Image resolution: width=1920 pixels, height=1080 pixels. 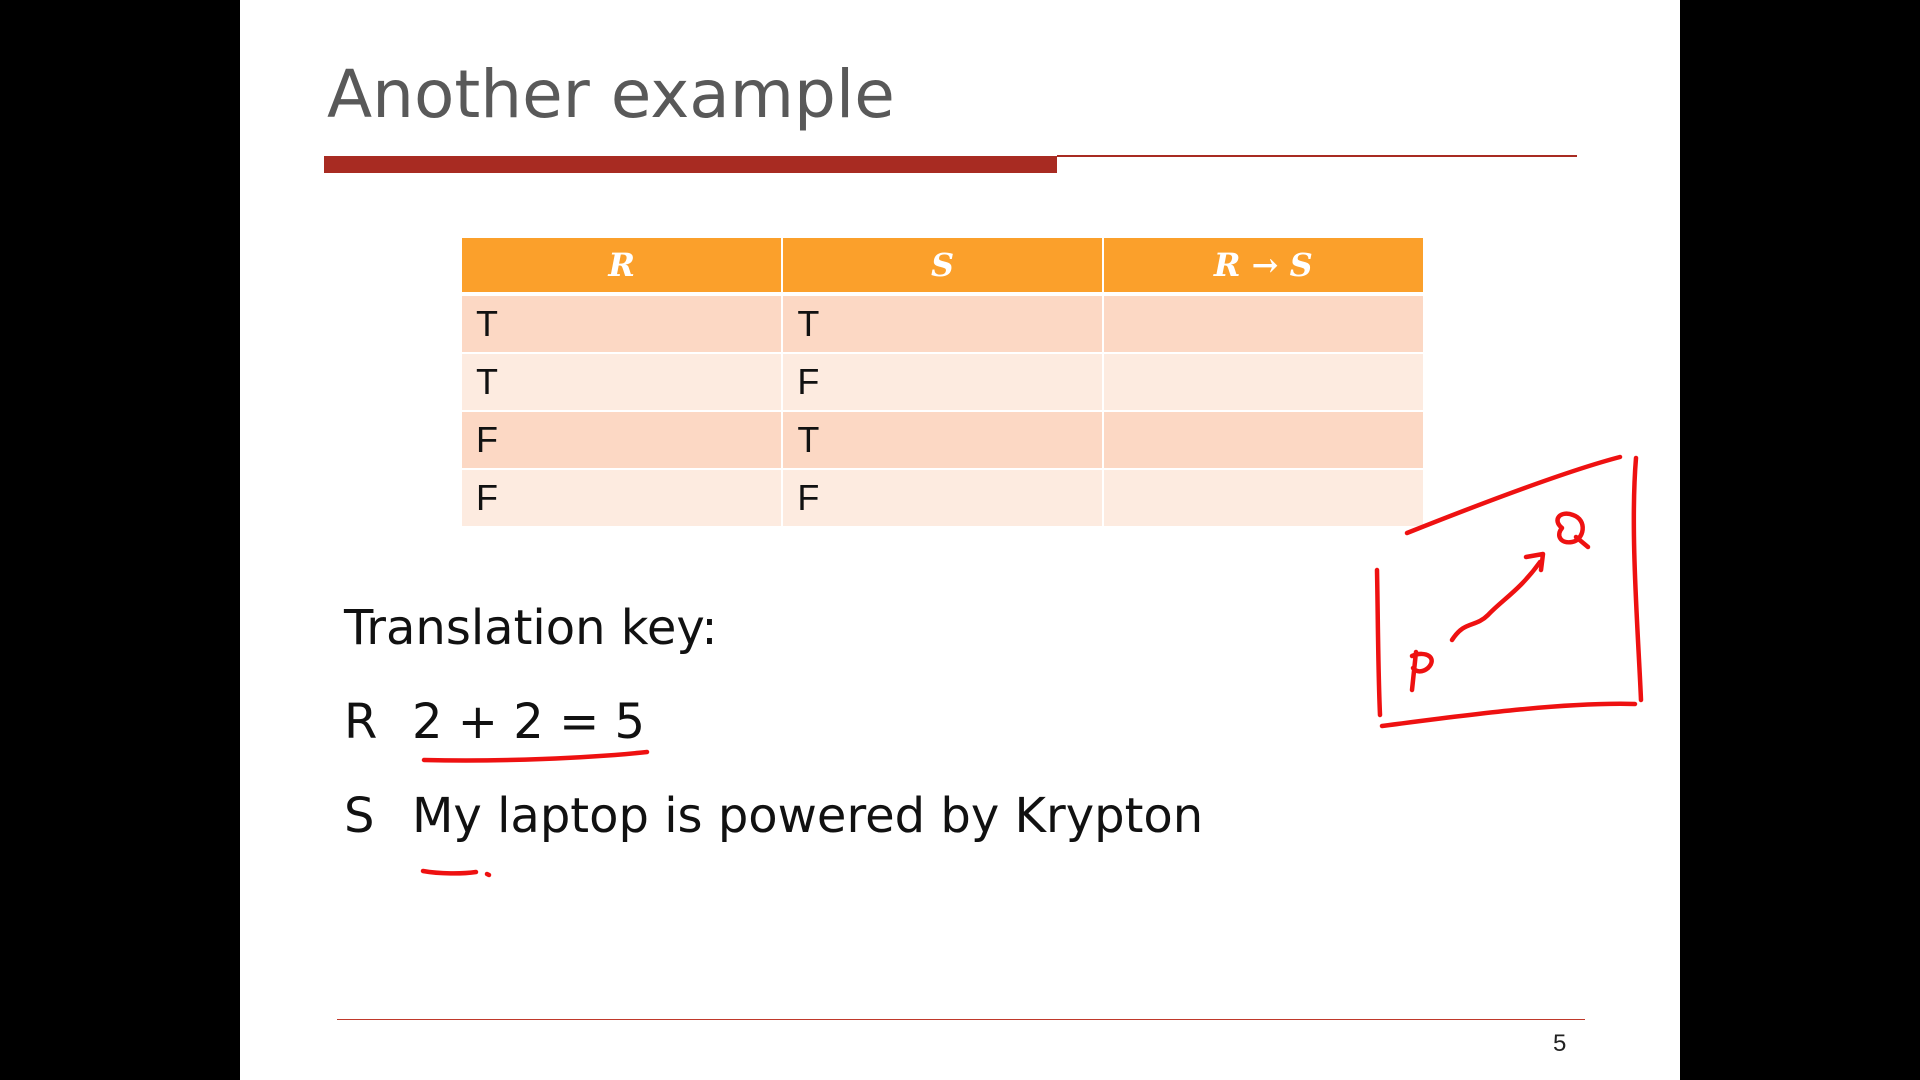 What do you see at coordinates (1637, 579) in the screenshot?
I see `box-right-stroke` at bounding box center [1637, 579].